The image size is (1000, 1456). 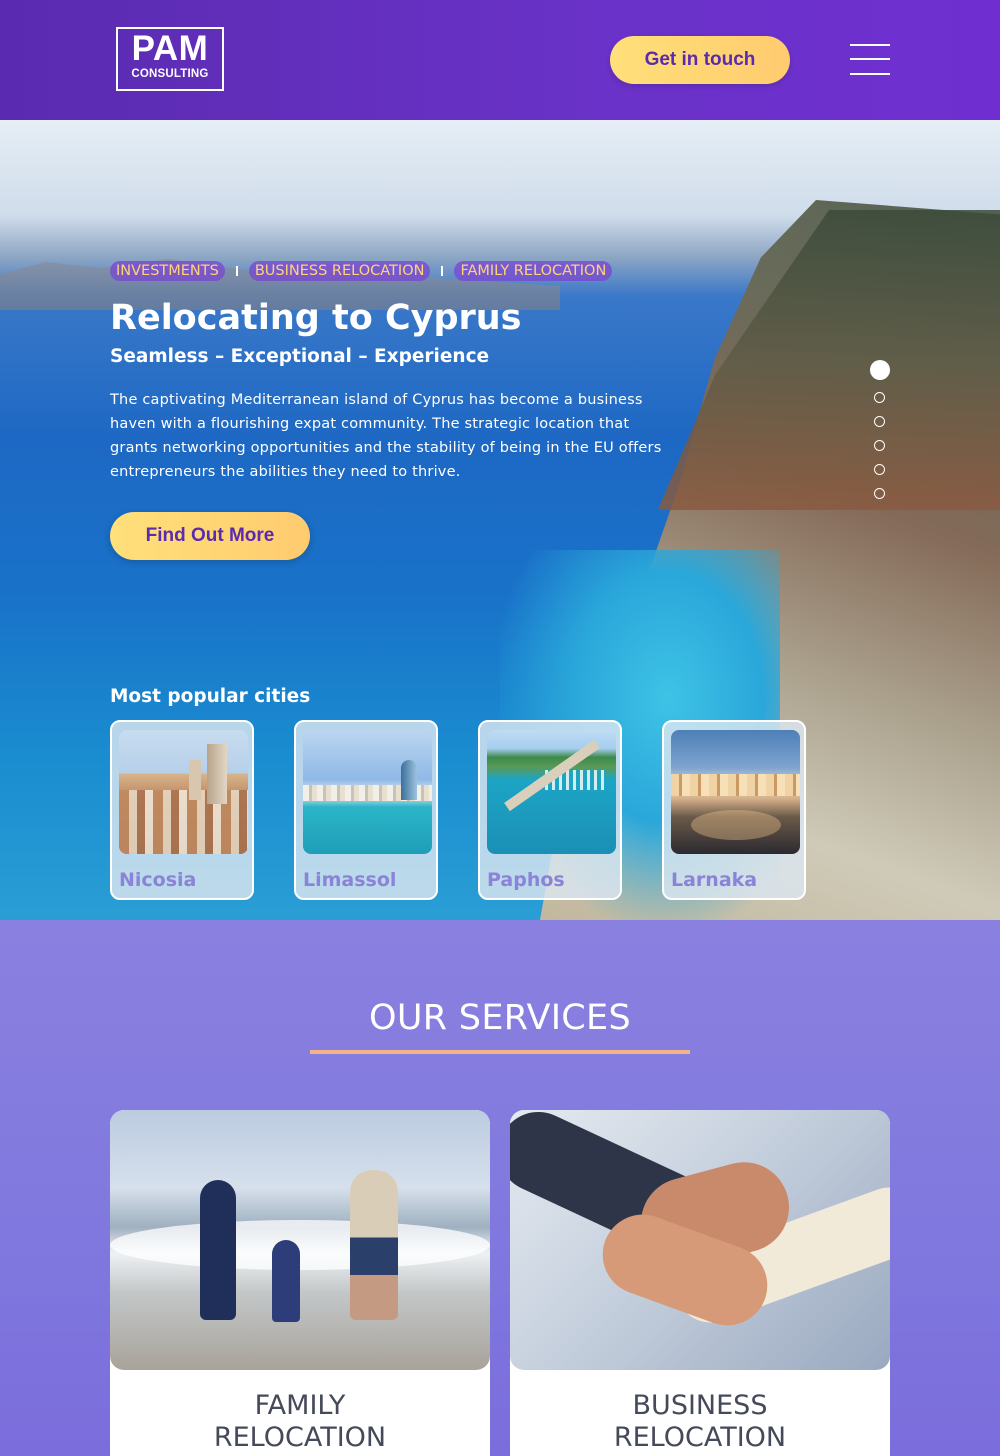 I want to click on site-header: PAM CONSULTING Get in touch, so click(x=500, y=60).